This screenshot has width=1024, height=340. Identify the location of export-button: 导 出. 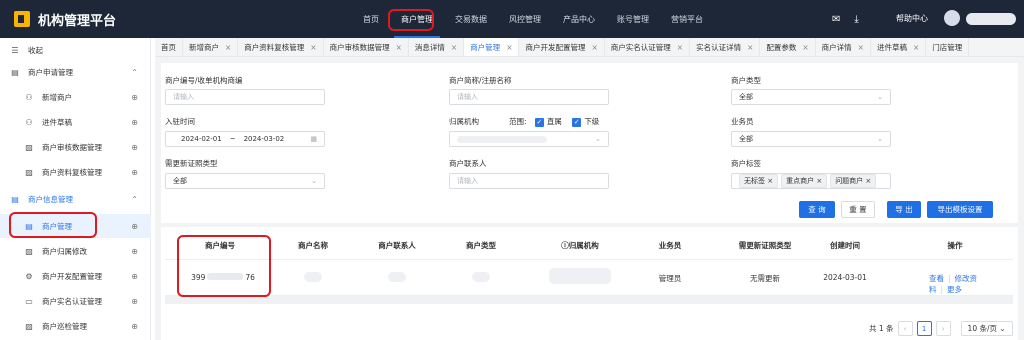
(904, 209).